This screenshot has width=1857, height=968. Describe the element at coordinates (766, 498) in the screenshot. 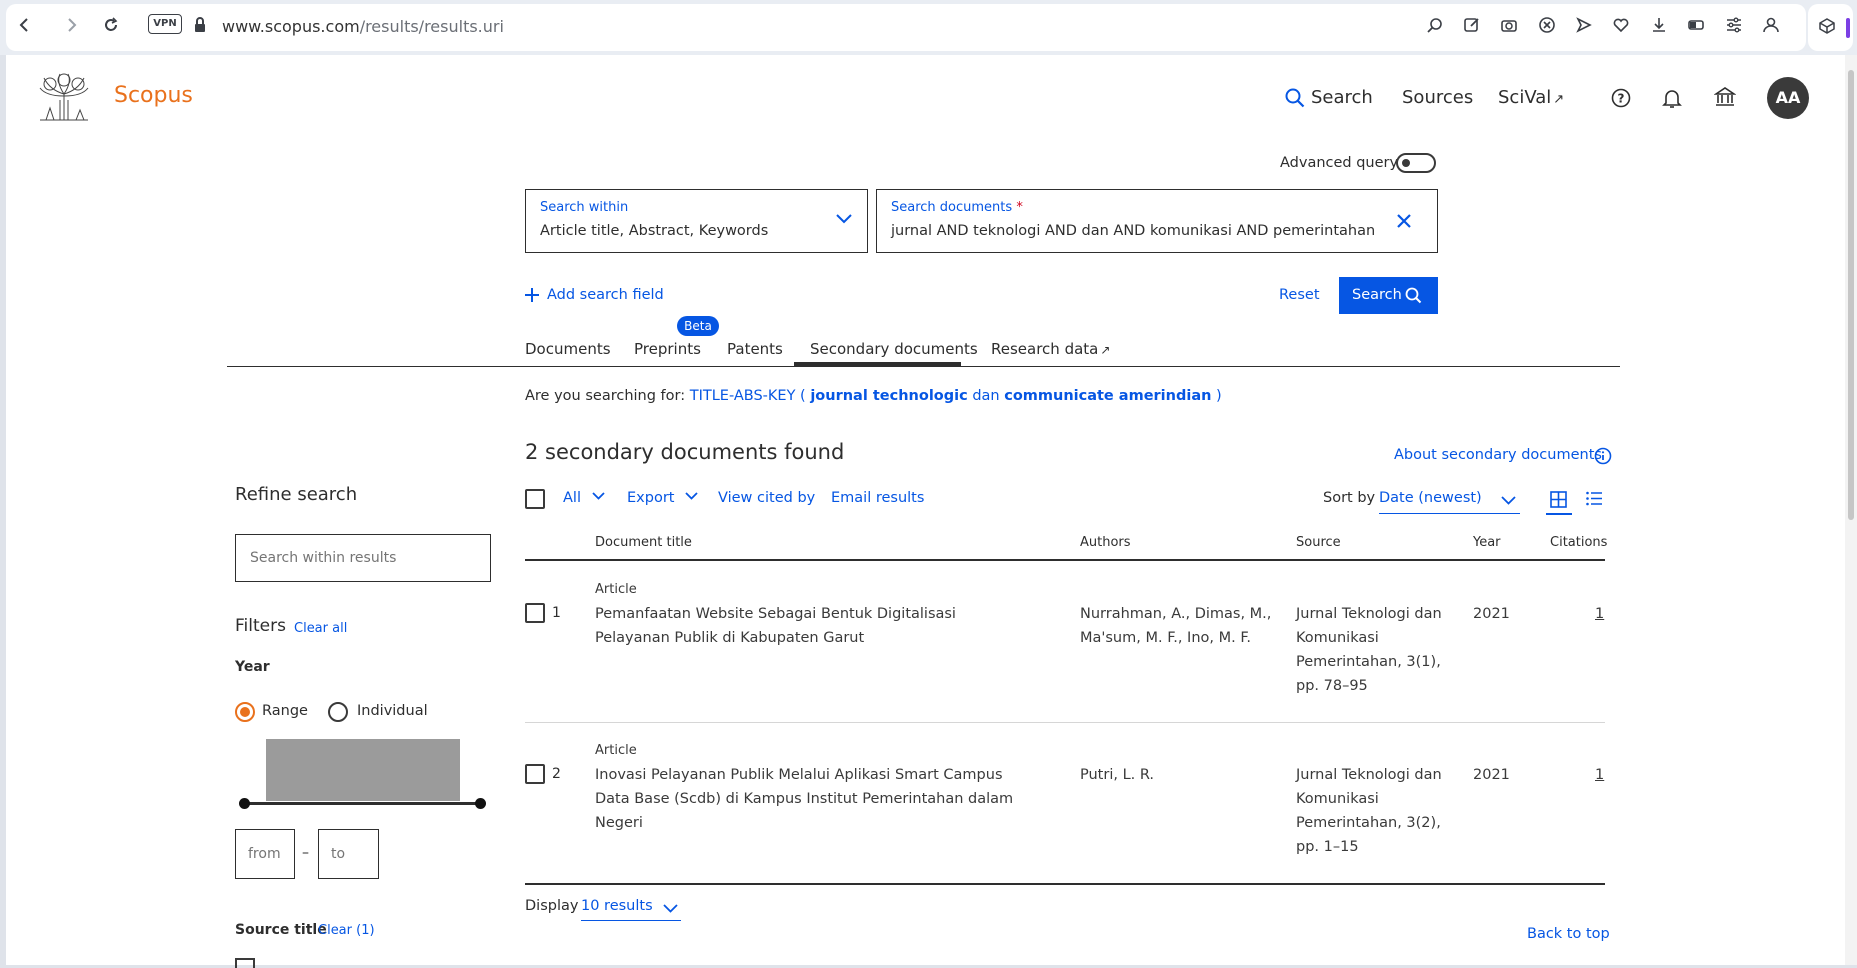

I see `view-cited-by-link: View cited by` at that location.